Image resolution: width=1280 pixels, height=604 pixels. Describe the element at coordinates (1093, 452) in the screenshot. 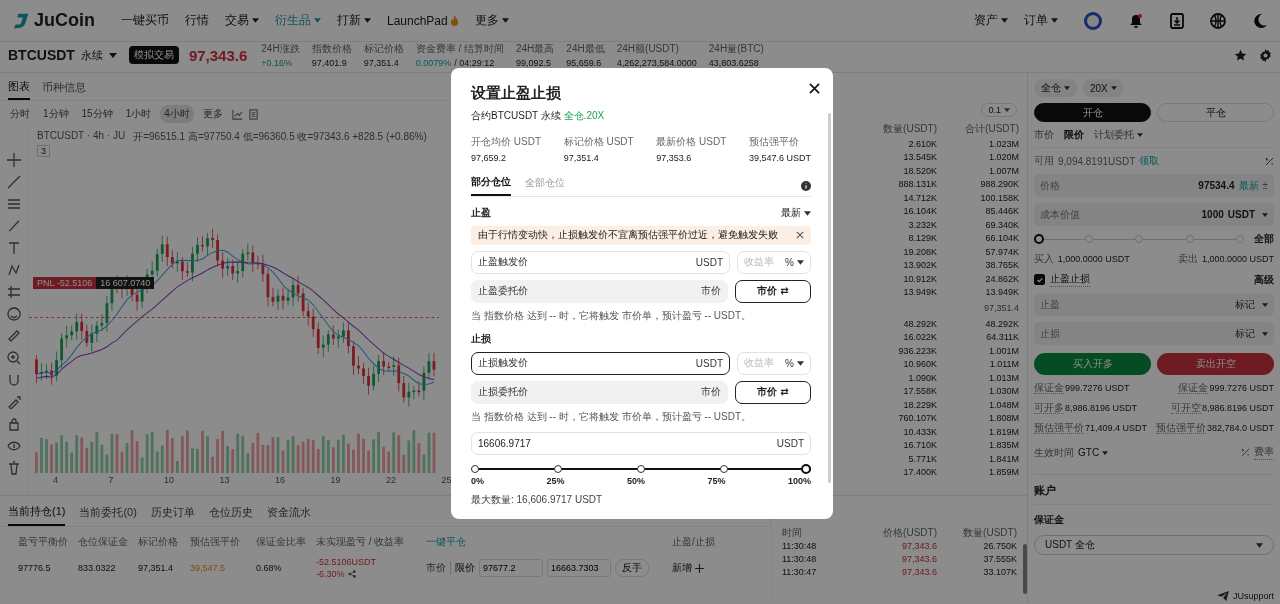

I see `time-in-force-dropdown: GTC` at that location.